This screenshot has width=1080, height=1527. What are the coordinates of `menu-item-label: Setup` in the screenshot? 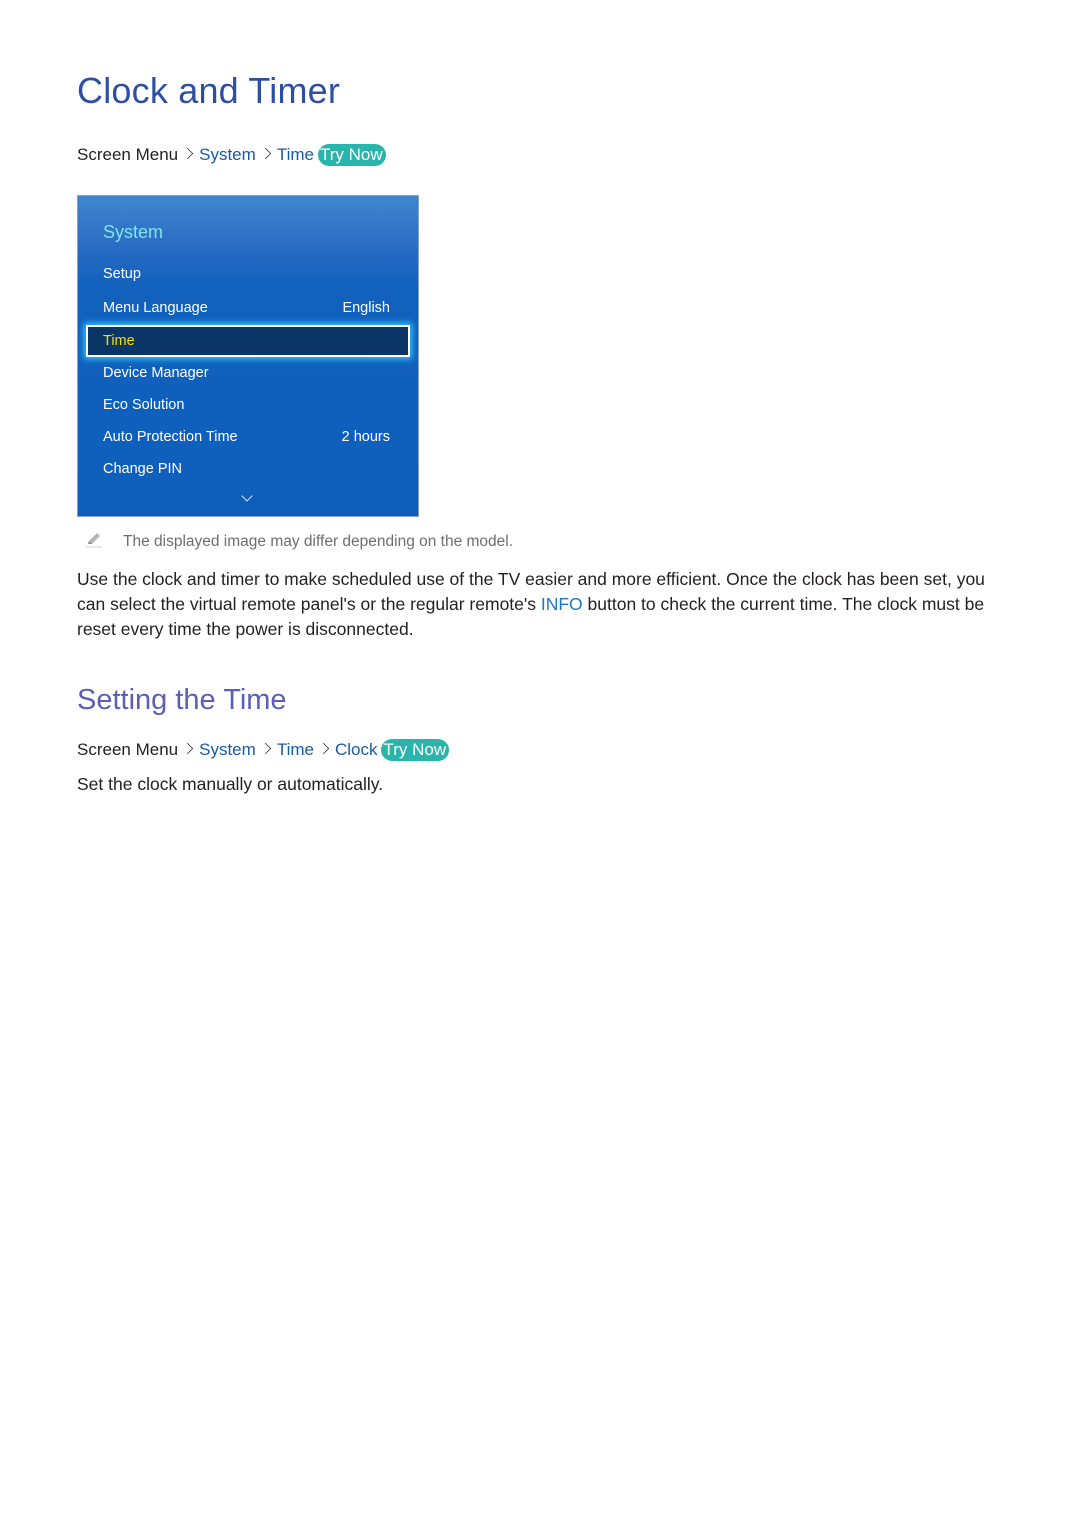 It's located at (122, 274).